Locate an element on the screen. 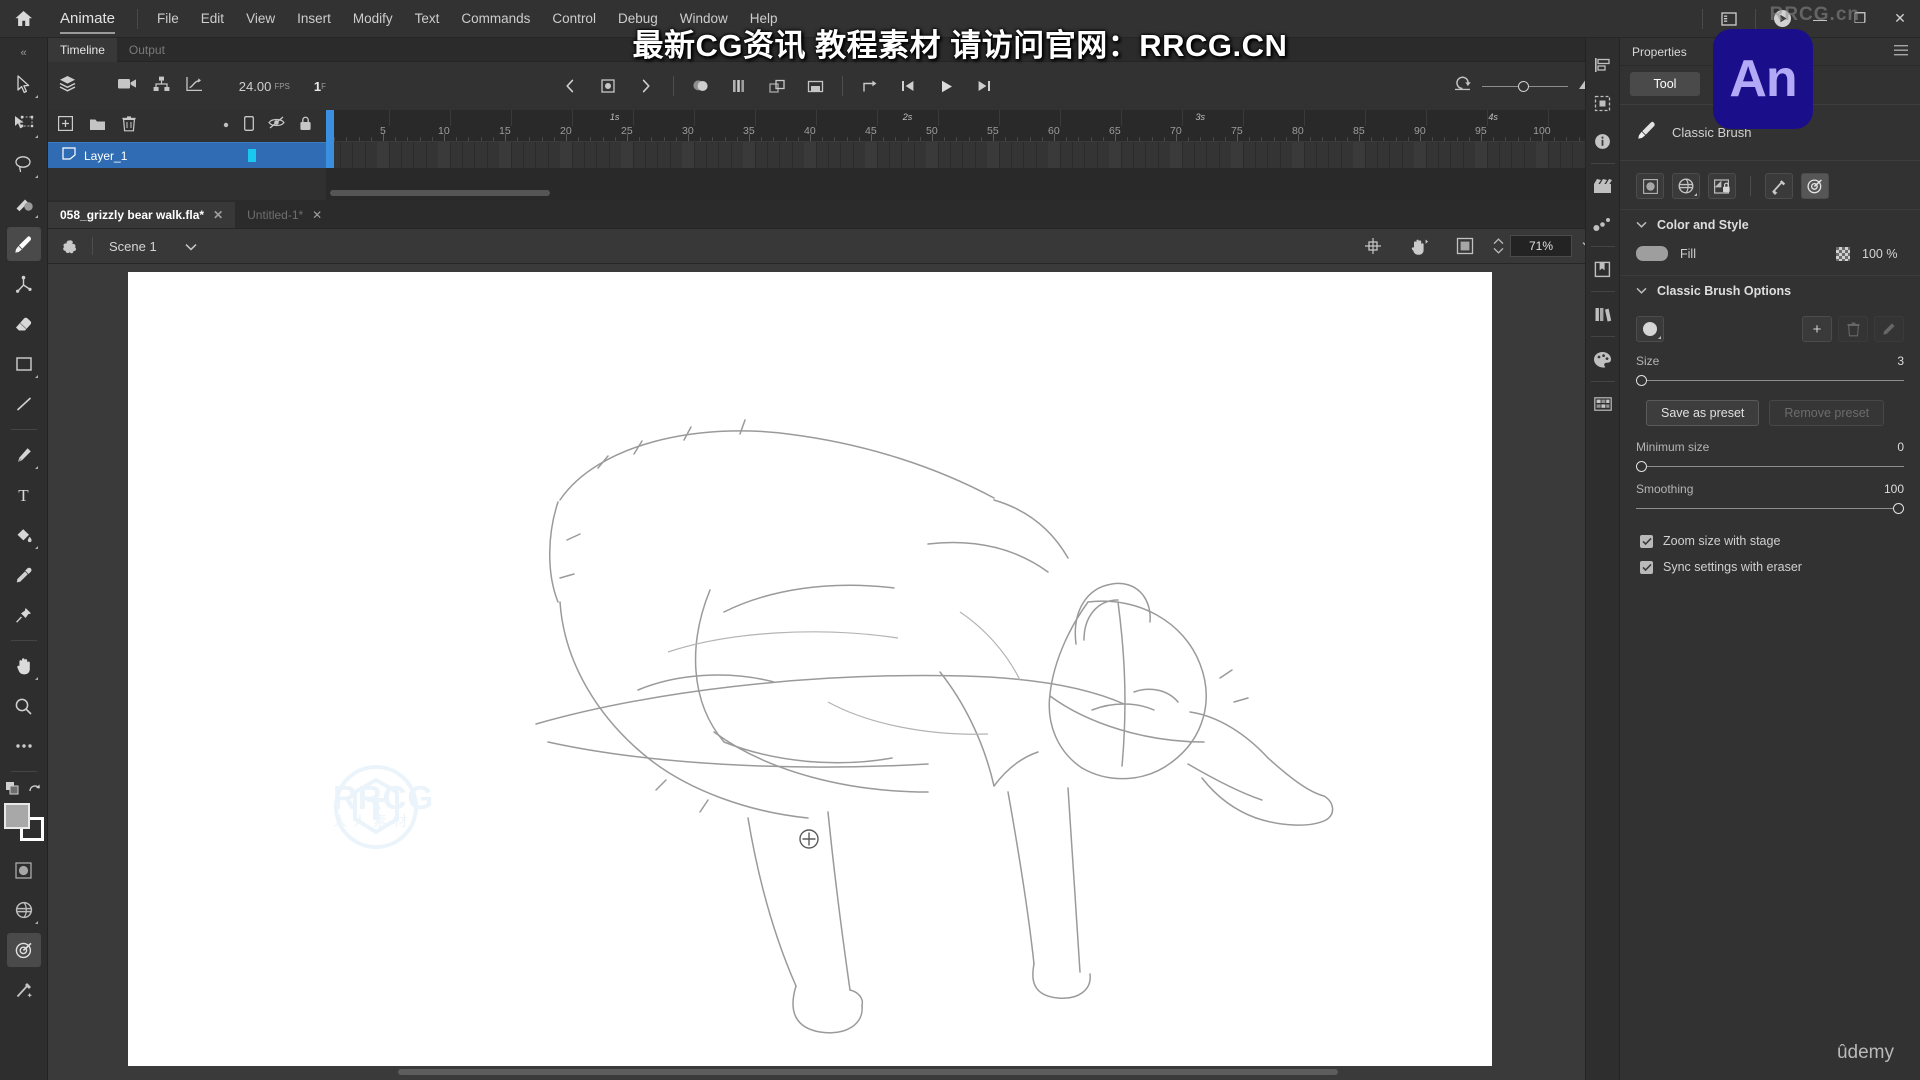 The image size is (1920, 1080). object-drawing-mode-option is located at coordinates (1650, 186).